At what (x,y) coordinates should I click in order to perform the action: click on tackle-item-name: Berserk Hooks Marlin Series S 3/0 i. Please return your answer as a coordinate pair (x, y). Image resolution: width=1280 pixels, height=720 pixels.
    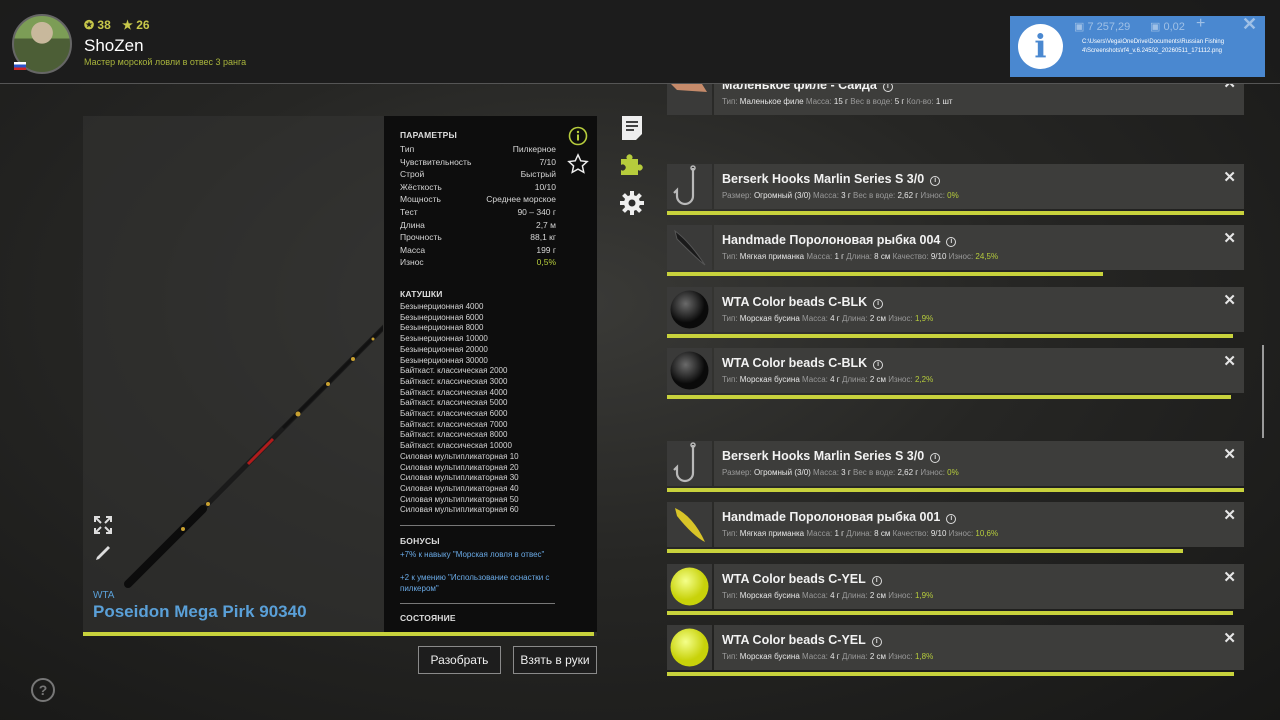
    Looking at the image, I should click on (831, 179).